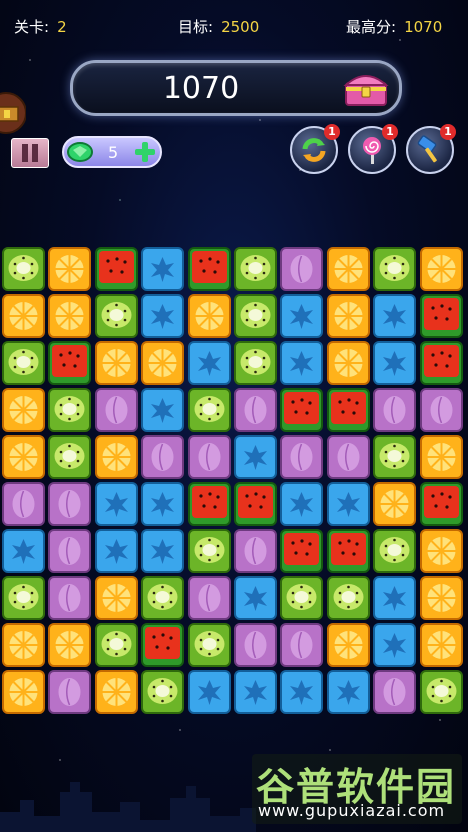 This screenshot has height=832, width=468. Describe the element at coordinates (366, 87) in the screenshot. I see `treasure-chest-icon` at that location.